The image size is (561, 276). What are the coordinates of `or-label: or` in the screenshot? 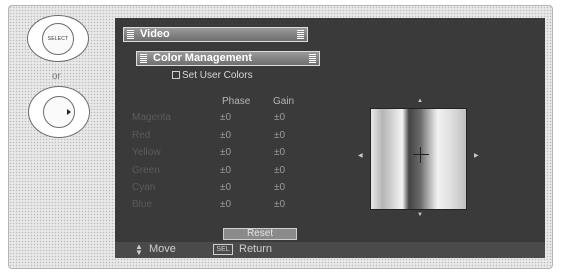 It's located at (56, 76).